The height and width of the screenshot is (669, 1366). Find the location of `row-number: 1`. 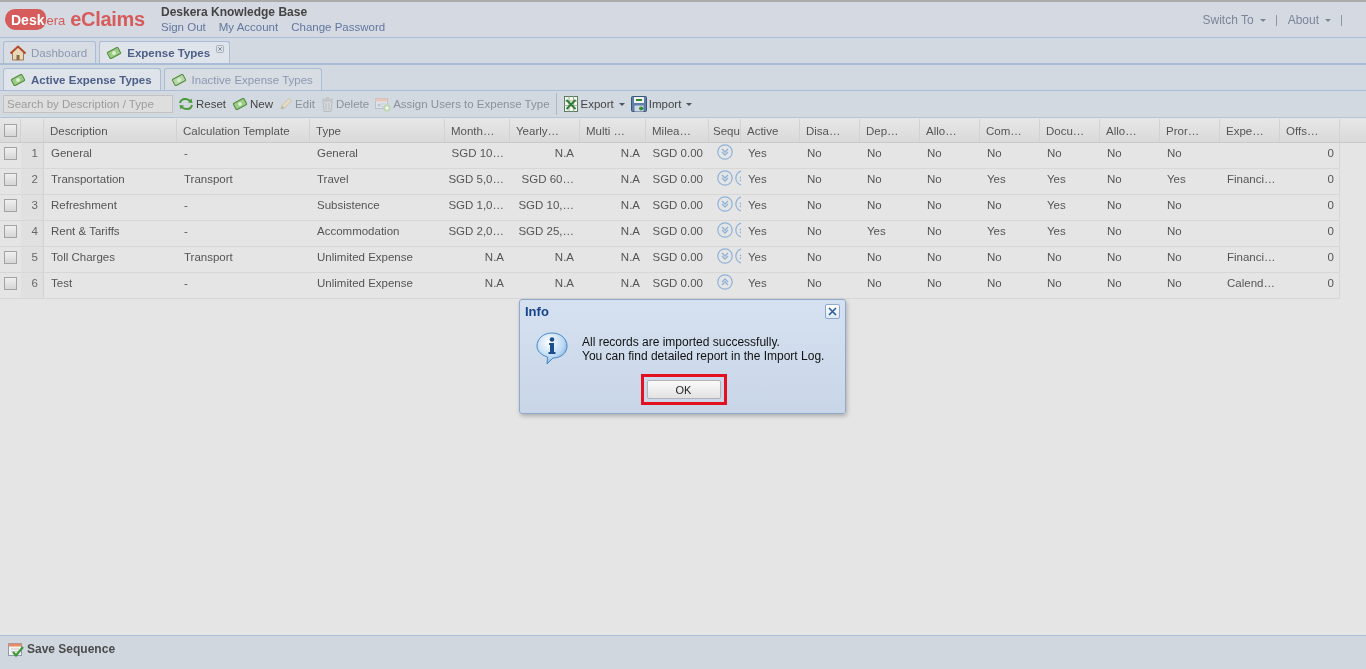

row-number: 1 is located at coordinates (34, 153).